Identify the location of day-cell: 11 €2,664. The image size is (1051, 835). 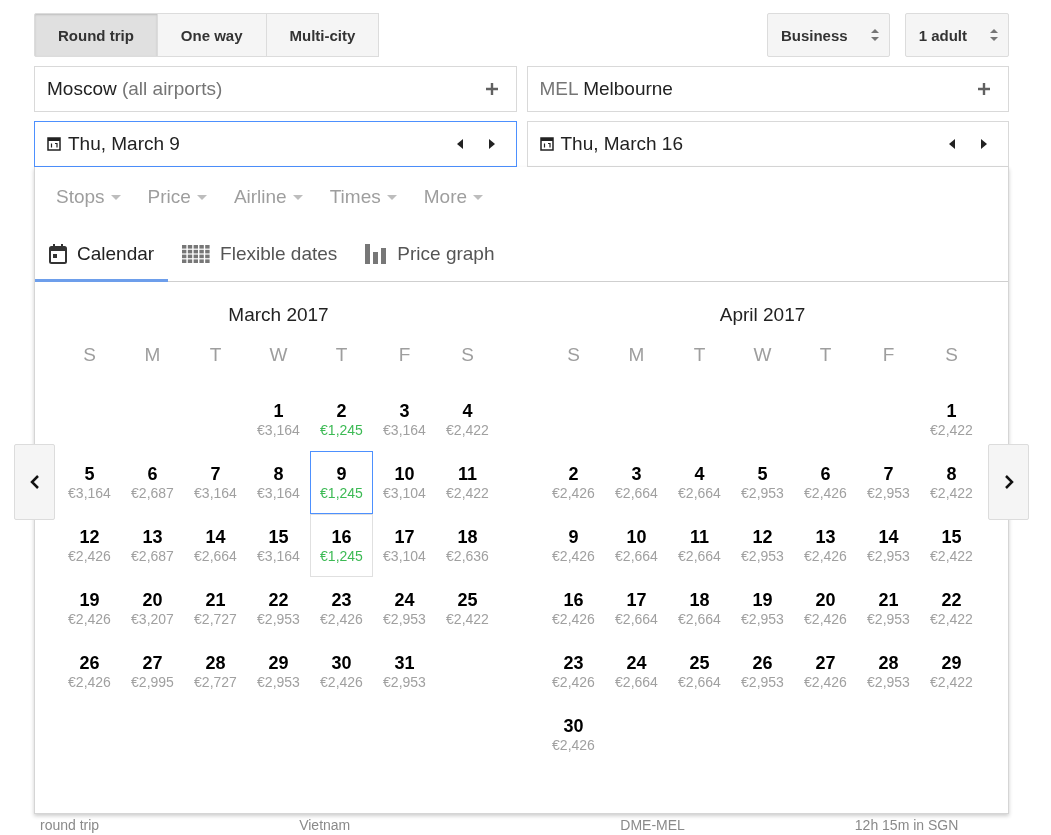
(699, 545).